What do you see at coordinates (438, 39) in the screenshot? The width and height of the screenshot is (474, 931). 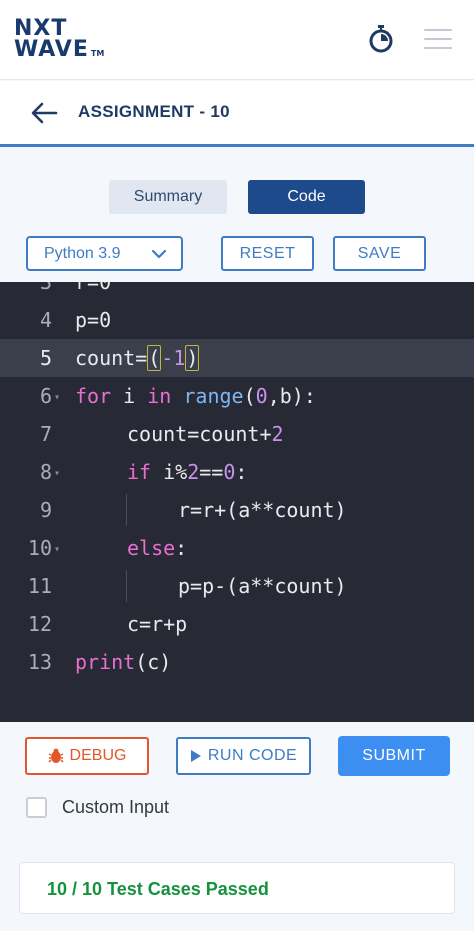 I see `hamburger-menu-icon` at bounding box center [438, 39].